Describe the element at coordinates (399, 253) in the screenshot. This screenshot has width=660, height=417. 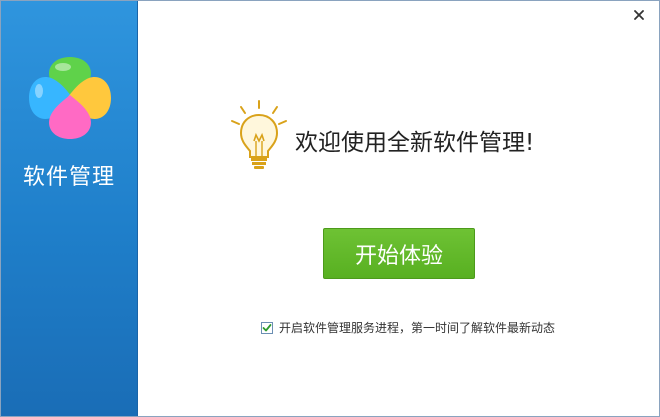
I see `start-experience-button: 开始体验` at that location.